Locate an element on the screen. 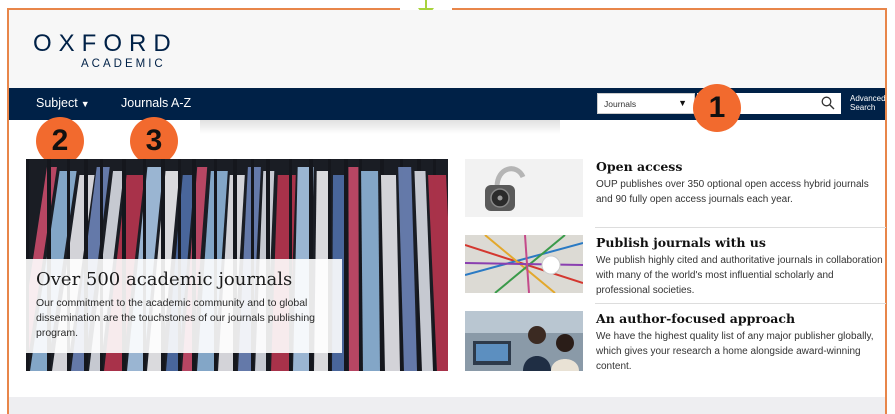 This screenshot has height=414, width=895. network-strings-image is located at coordinates (524, 264).